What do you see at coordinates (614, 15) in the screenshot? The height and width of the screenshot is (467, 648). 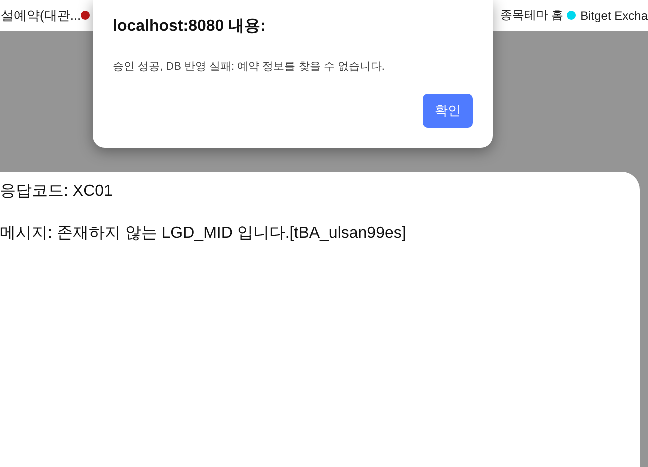 I see `bookmark-link: Bitget Excha` at bounding box center [614, 15].